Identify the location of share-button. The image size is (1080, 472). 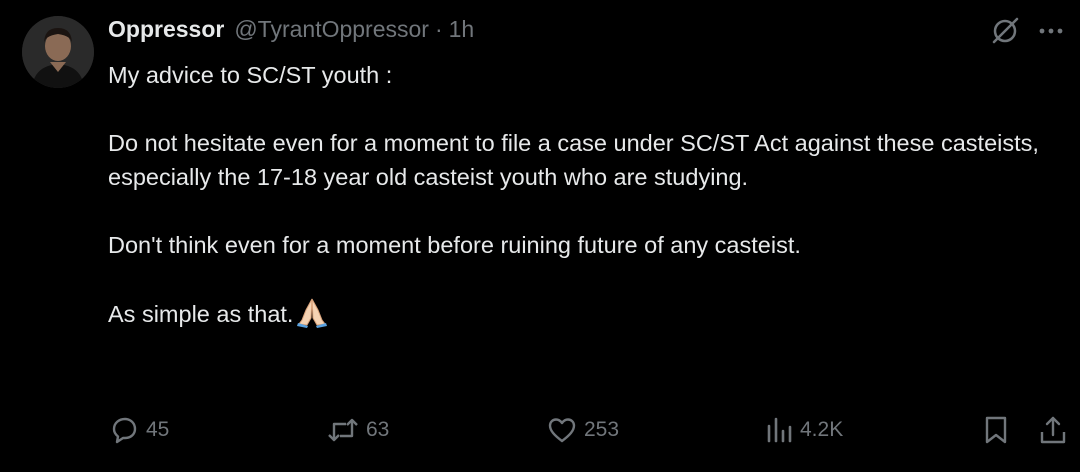
(1053, 430).